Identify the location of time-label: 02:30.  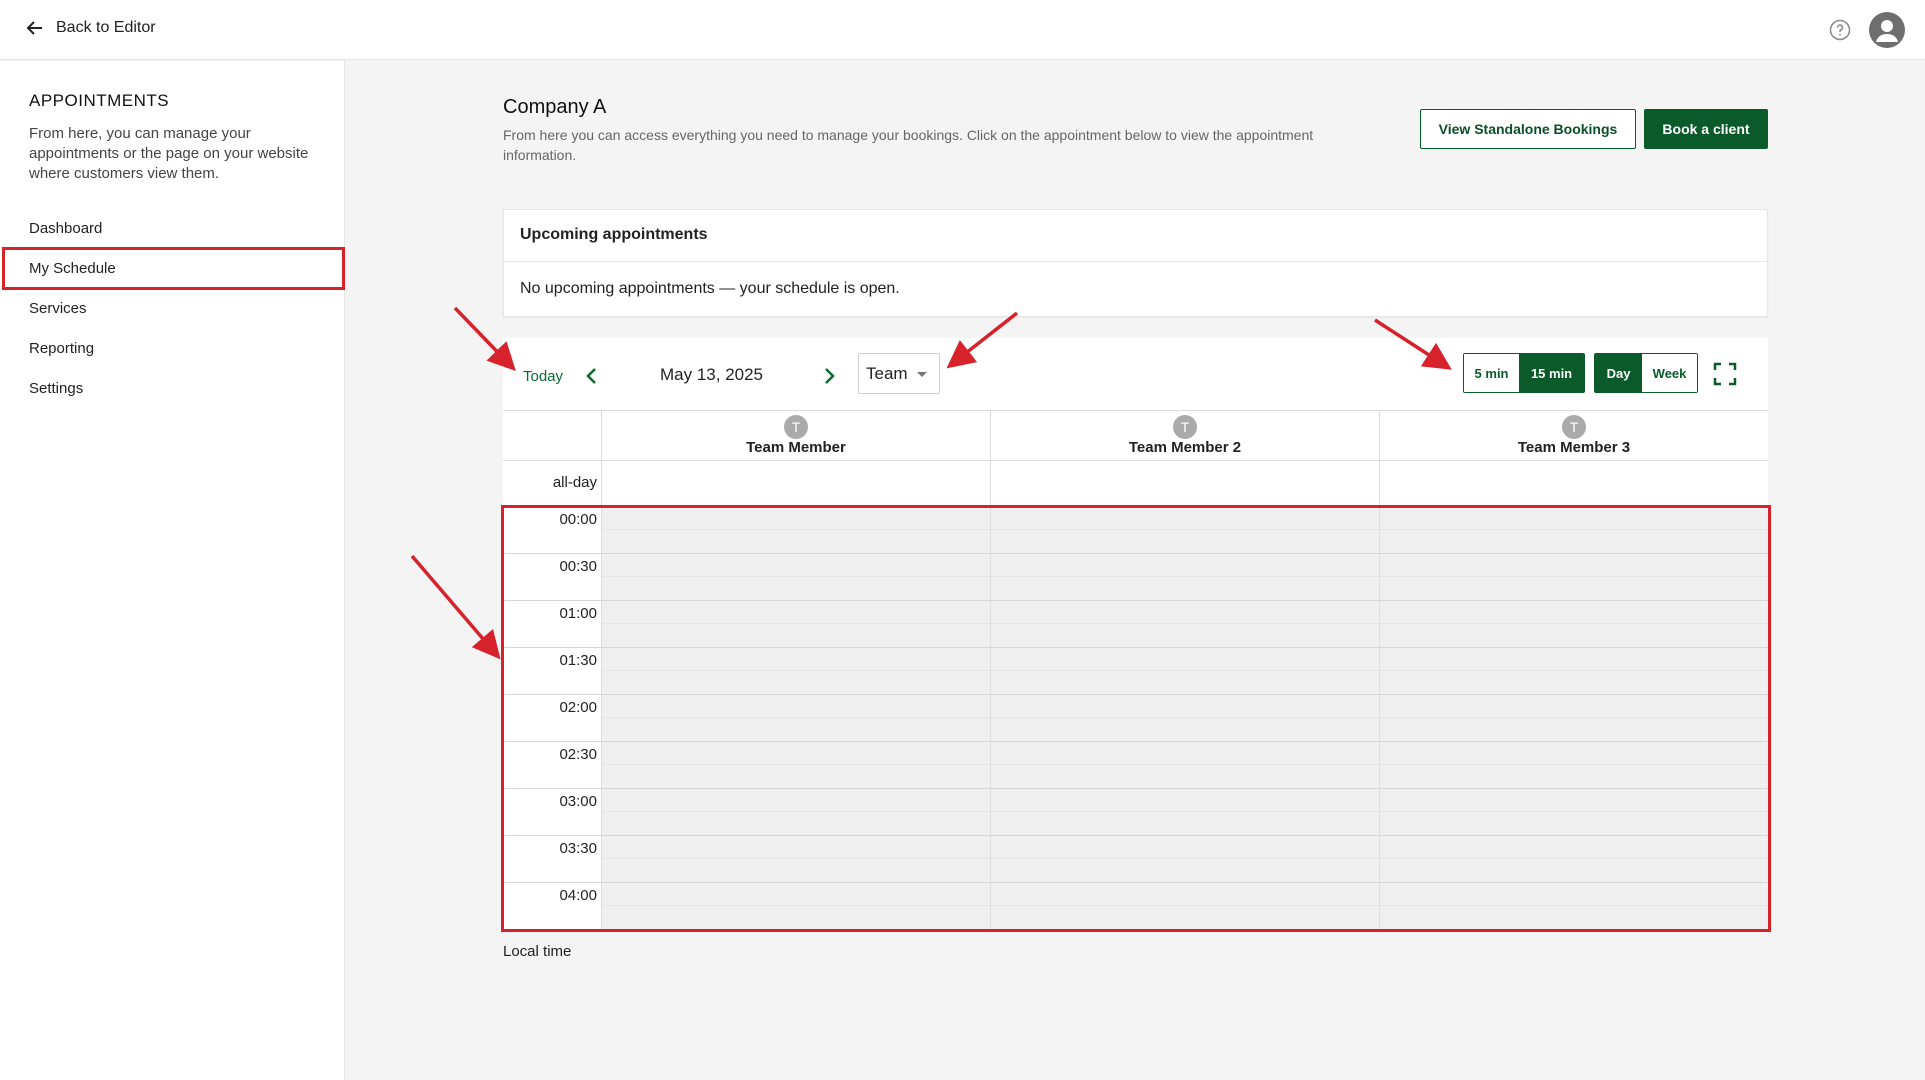
(578, 754).